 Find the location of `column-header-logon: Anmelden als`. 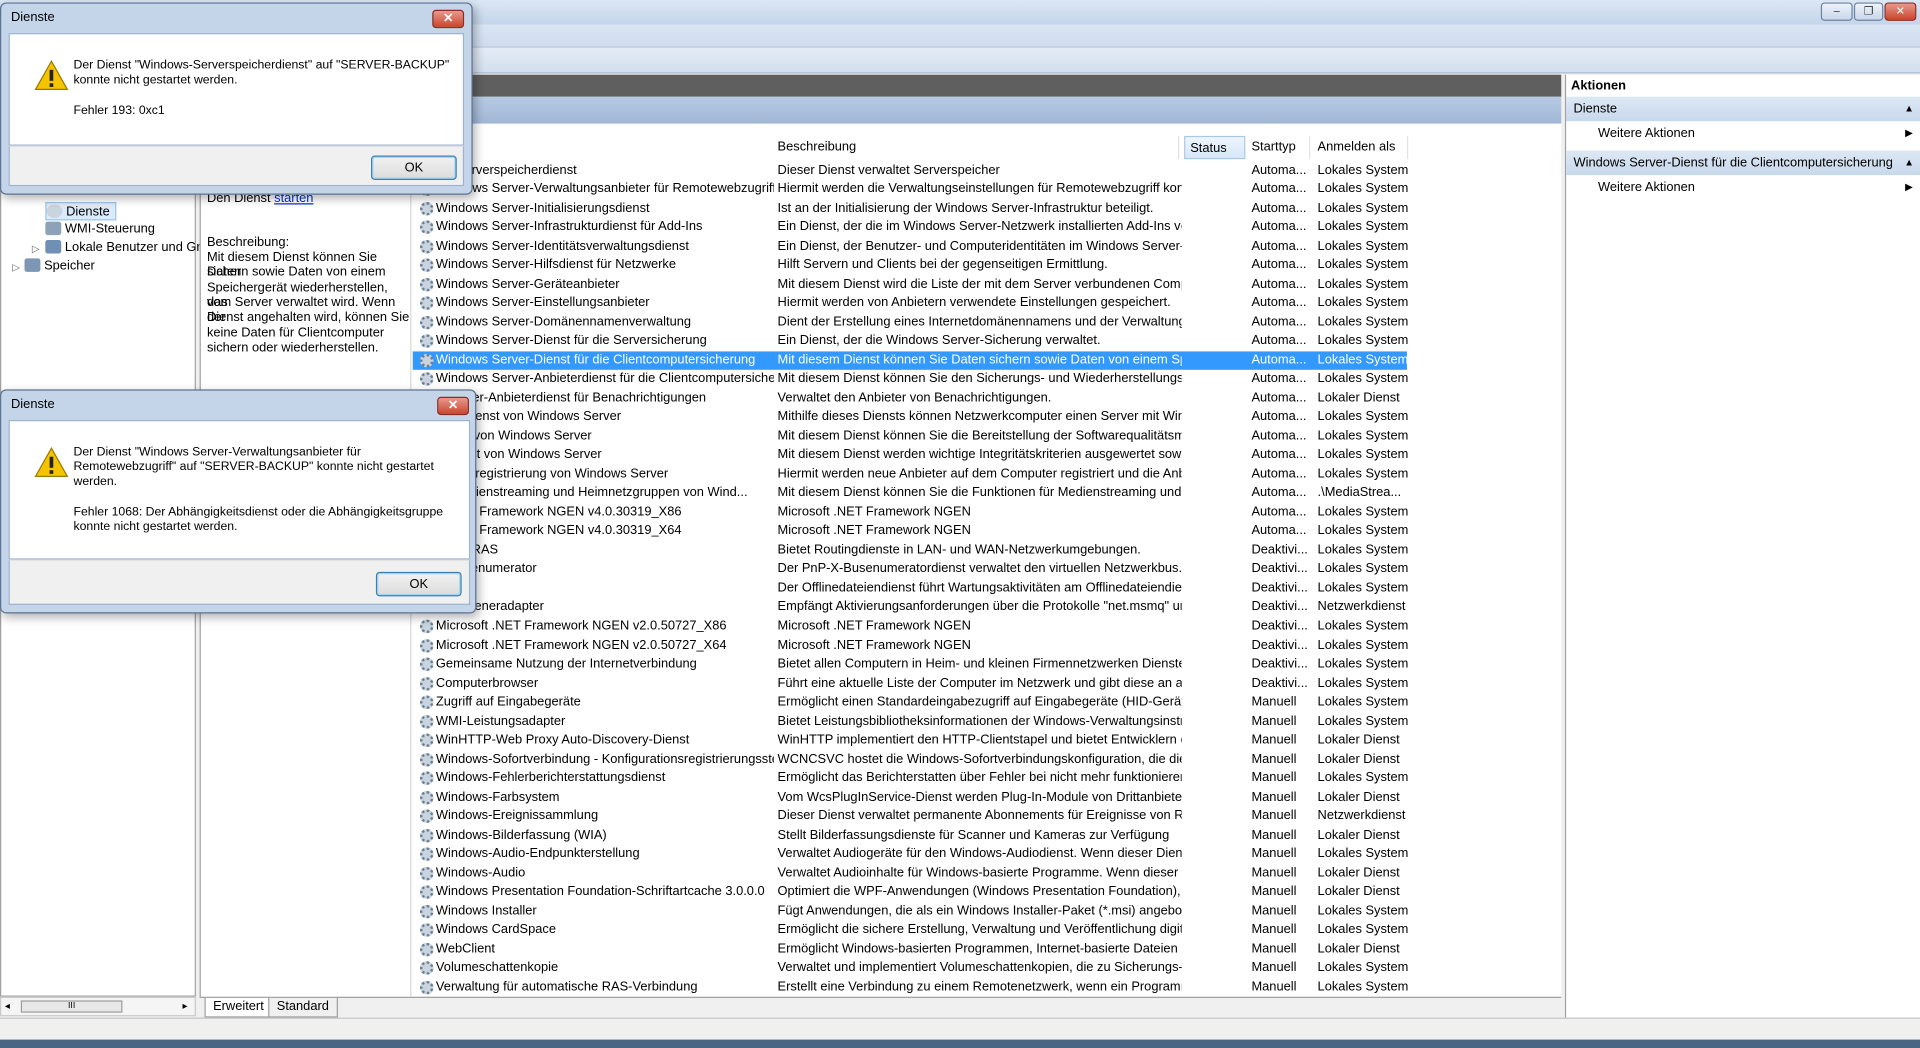

column-header-logon: Anmelden als is located at coordinates (1361, 147).